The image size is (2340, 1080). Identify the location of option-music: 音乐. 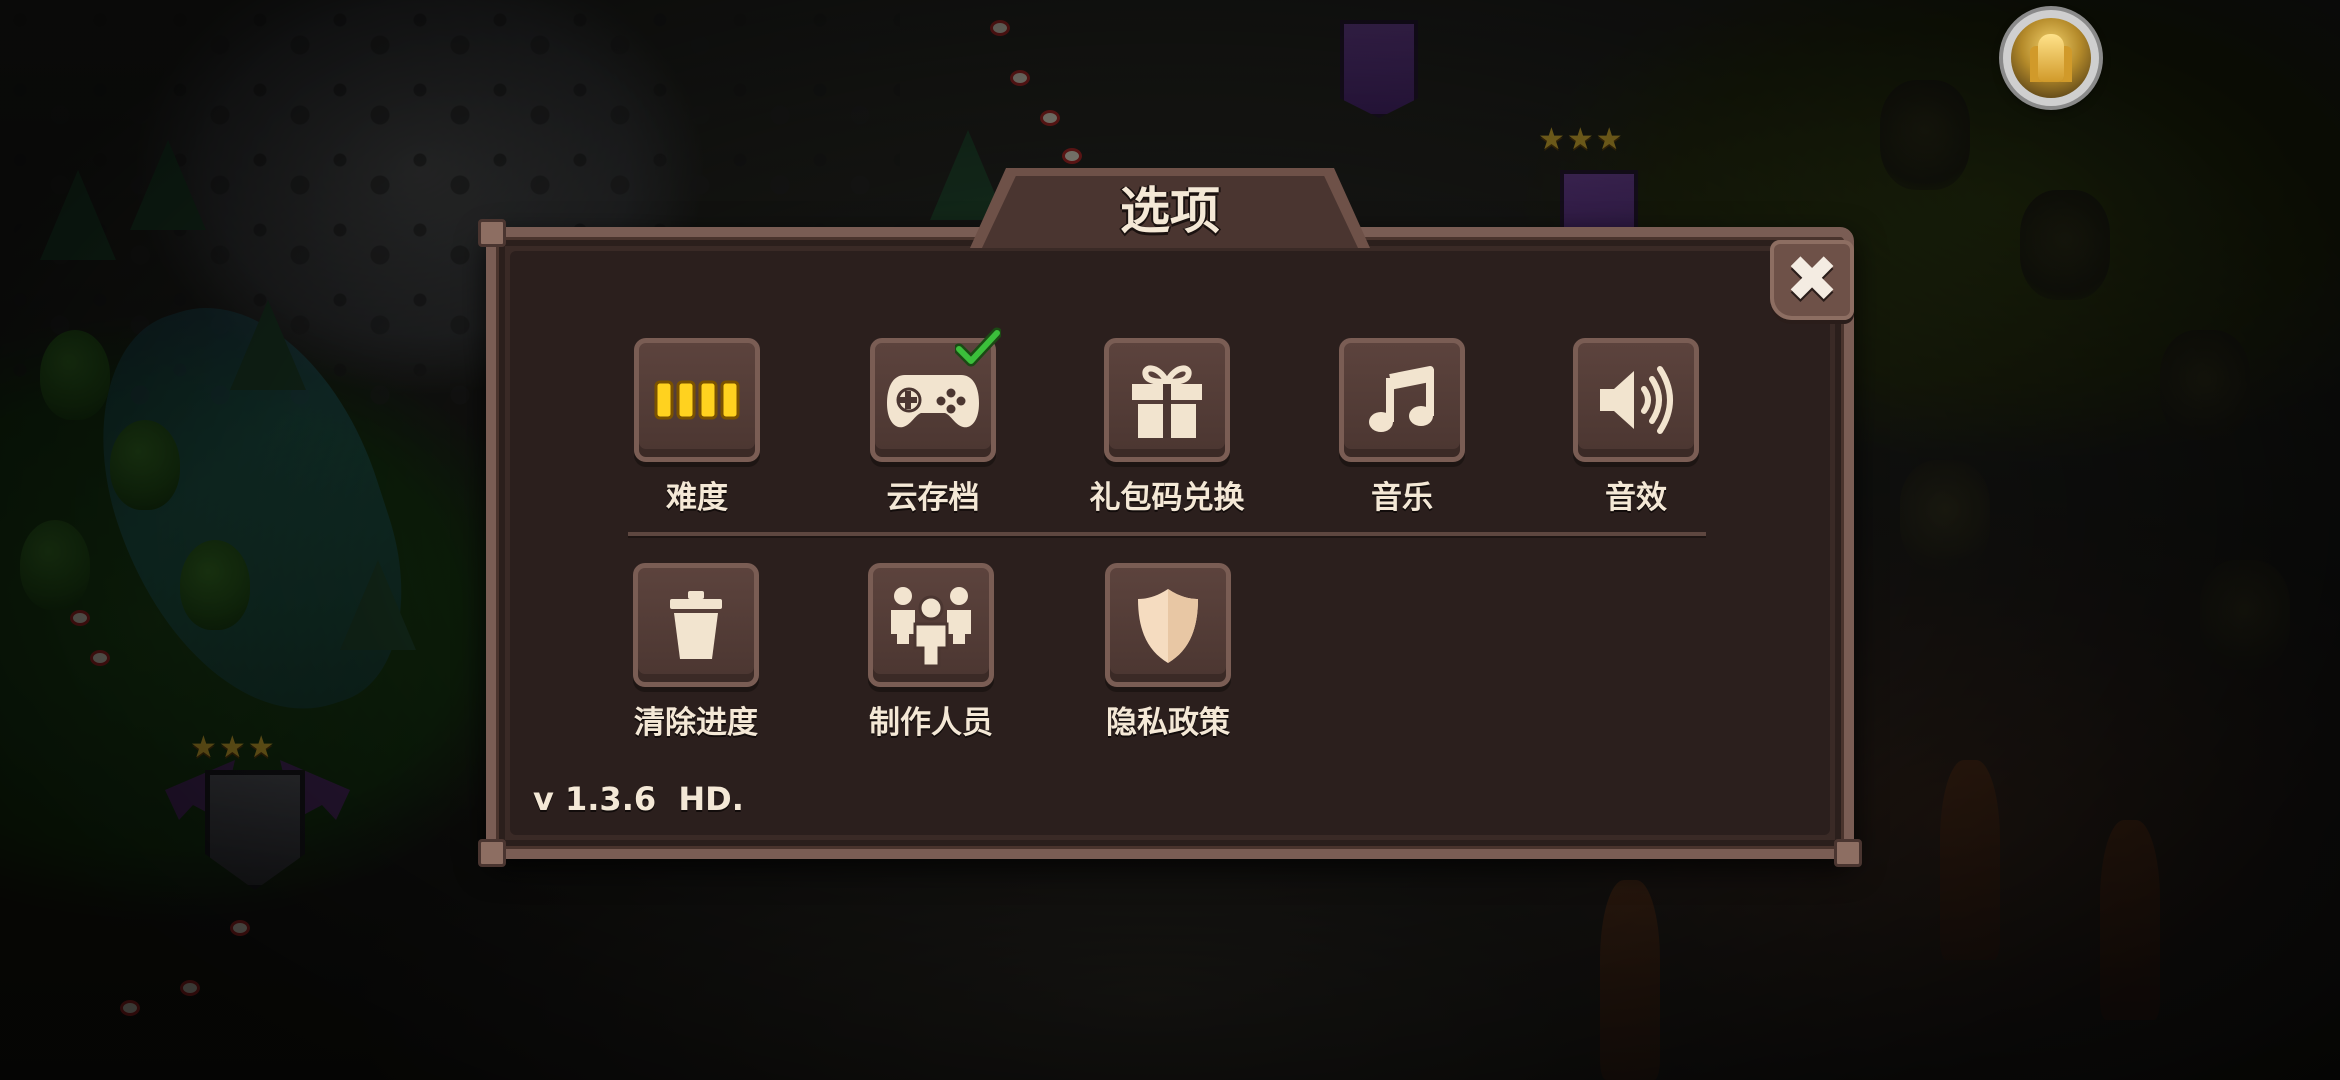
(1402, 427).